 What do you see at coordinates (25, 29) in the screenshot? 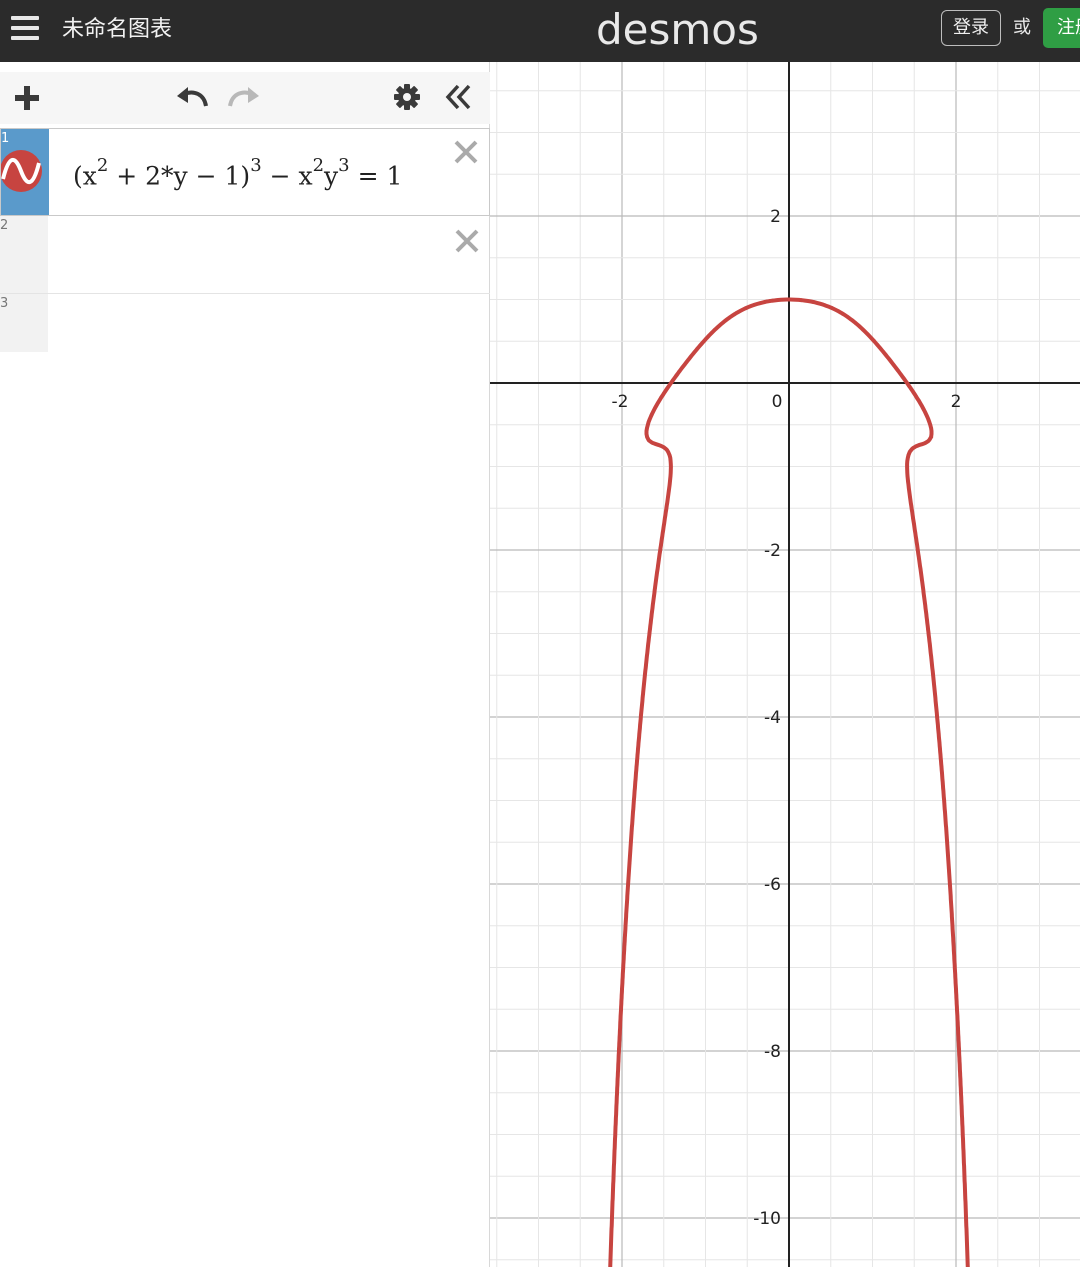
I see `hamburger-menu-icon` at bounding box center [25, 29].